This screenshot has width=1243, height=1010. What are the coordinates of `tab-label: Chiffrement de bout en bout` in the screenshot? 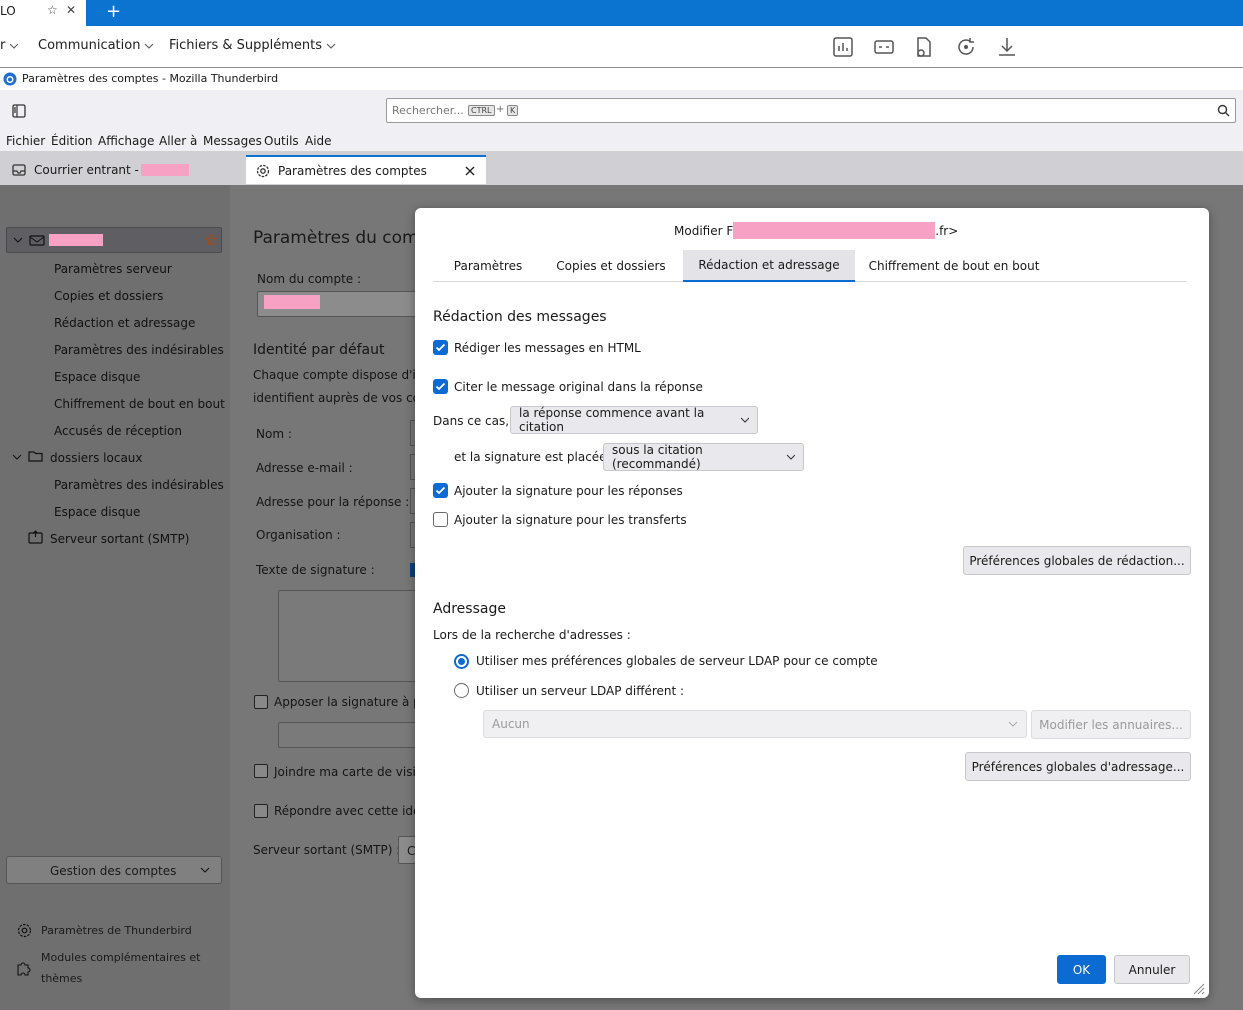 It's located at (954, 266).